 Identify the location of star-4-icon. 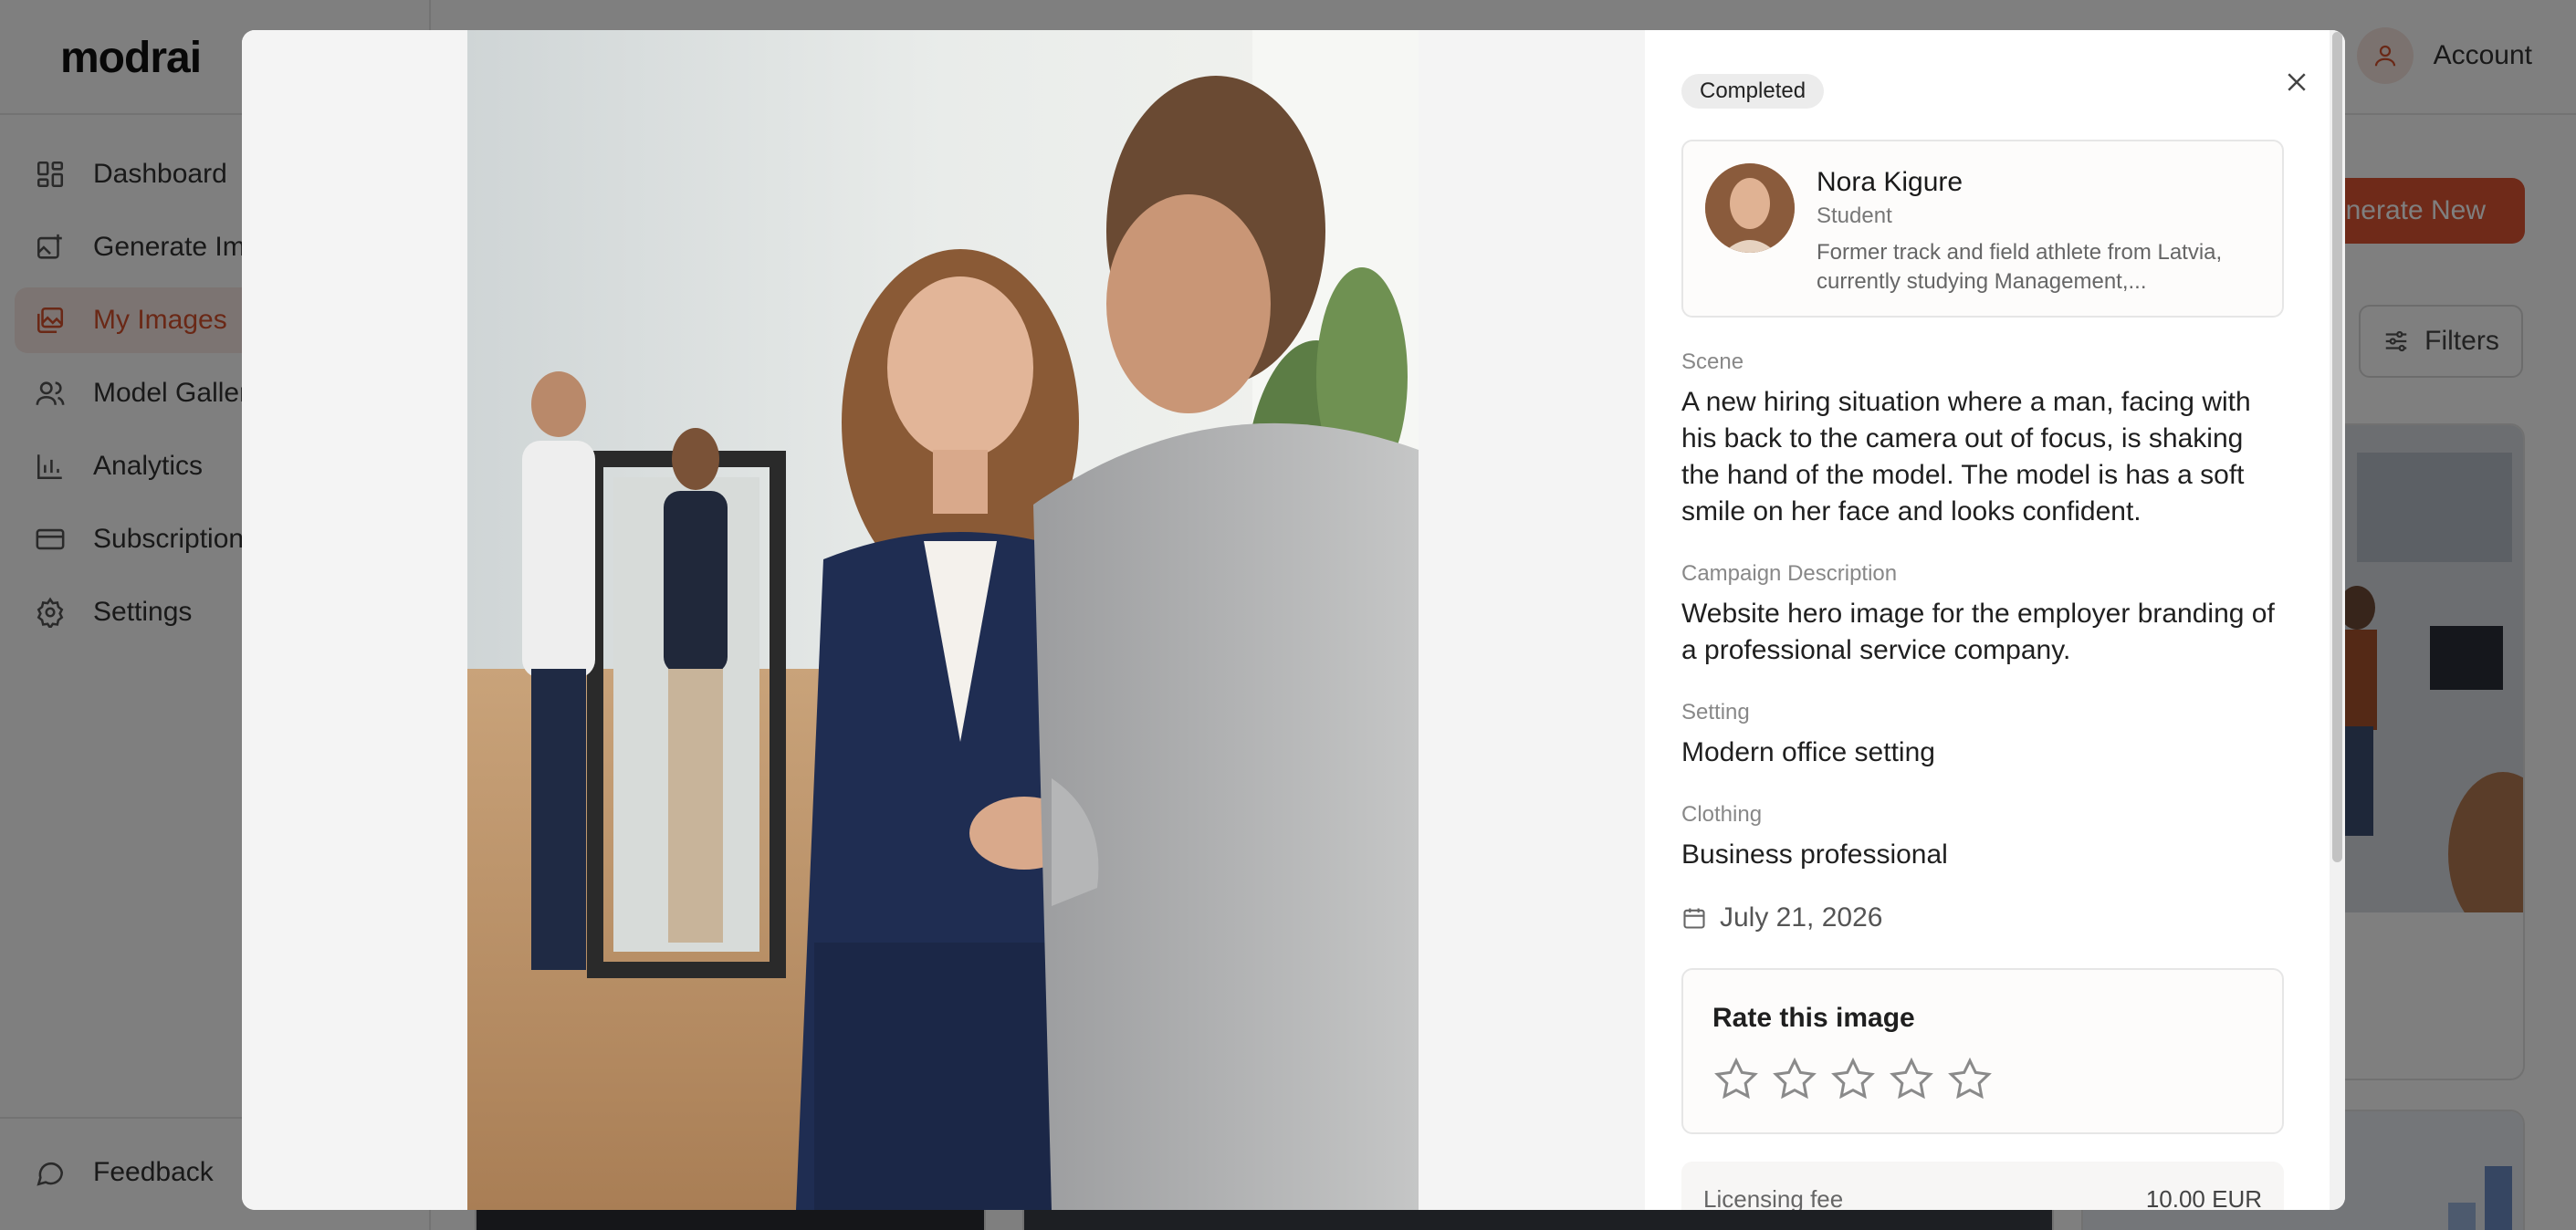
(1912, 1079).